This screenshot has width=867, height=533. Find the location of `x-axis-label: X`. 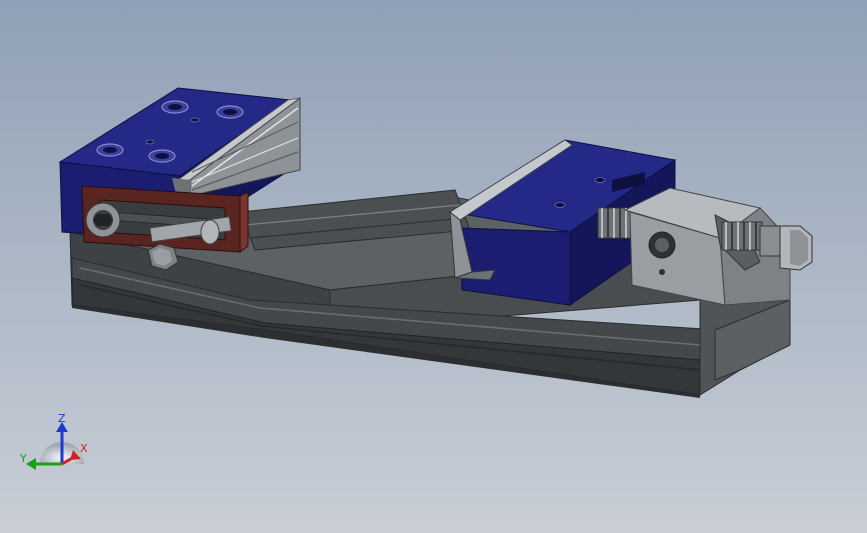

x-axis-label: X is located at coordinates (84, 448).